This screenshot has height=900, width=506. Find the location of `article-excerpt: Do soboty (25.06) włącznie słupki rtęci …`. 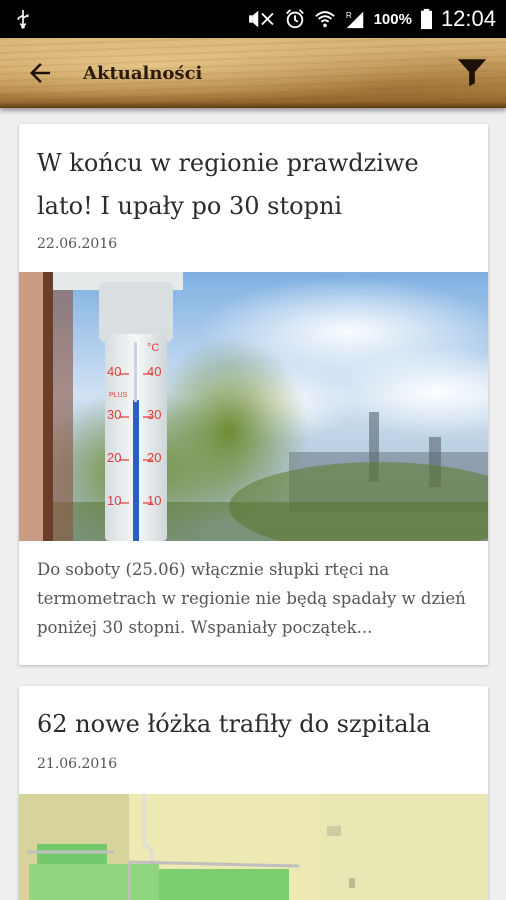

article-excerpt: Do soboty (25.06) włącznie słupki rtęci … is located at coordinates (251, 598).